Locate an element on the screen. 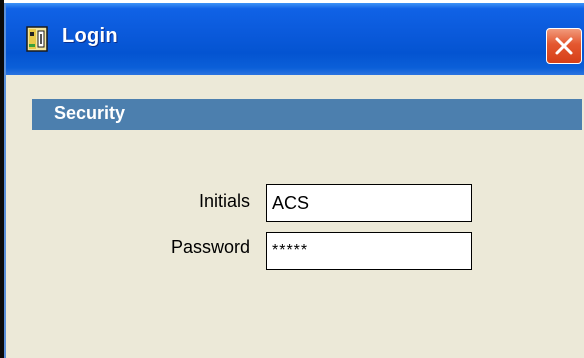  application-icon is located at coordinates (37, 39).